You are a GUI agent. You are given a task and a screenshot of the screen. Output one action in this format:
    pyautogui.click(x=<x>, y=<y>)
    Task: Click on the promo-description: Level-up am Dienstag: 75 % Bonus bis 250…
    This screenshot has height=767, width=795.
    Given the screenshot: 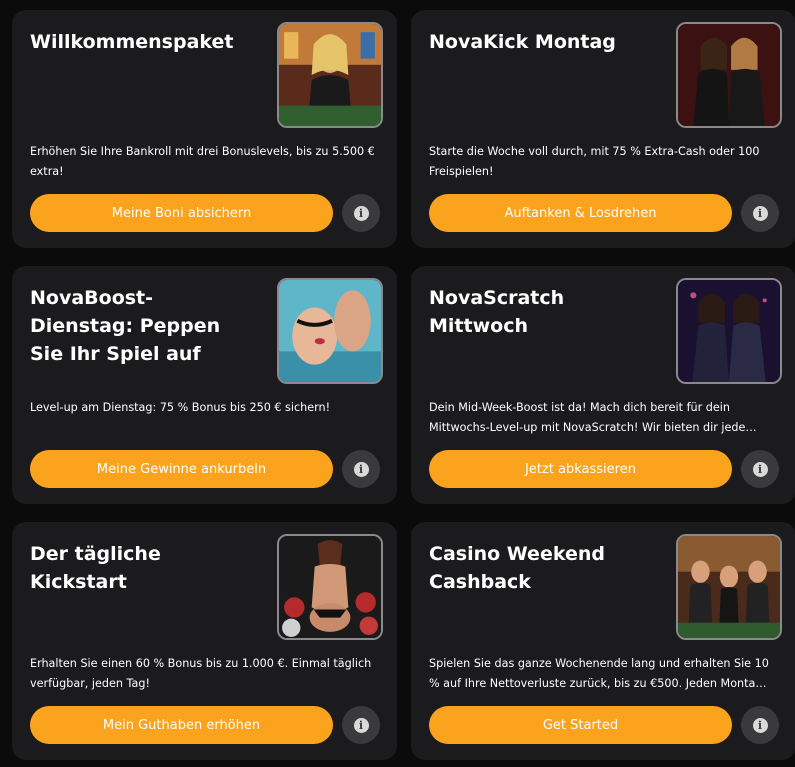 What is the action you would take?
    pyautogui.click(x=180, y=407)
    